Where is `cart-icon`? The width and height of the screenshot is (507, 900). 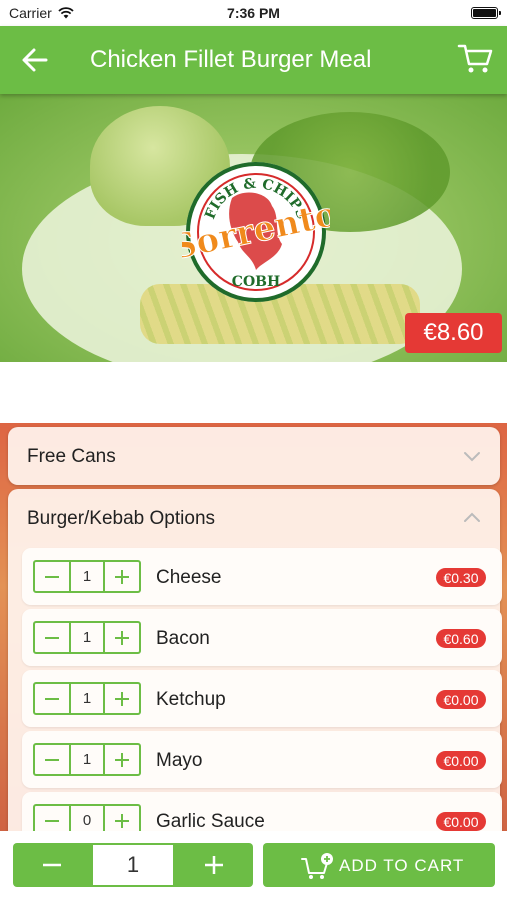
cart-icon is located at coordinates (475, 58).